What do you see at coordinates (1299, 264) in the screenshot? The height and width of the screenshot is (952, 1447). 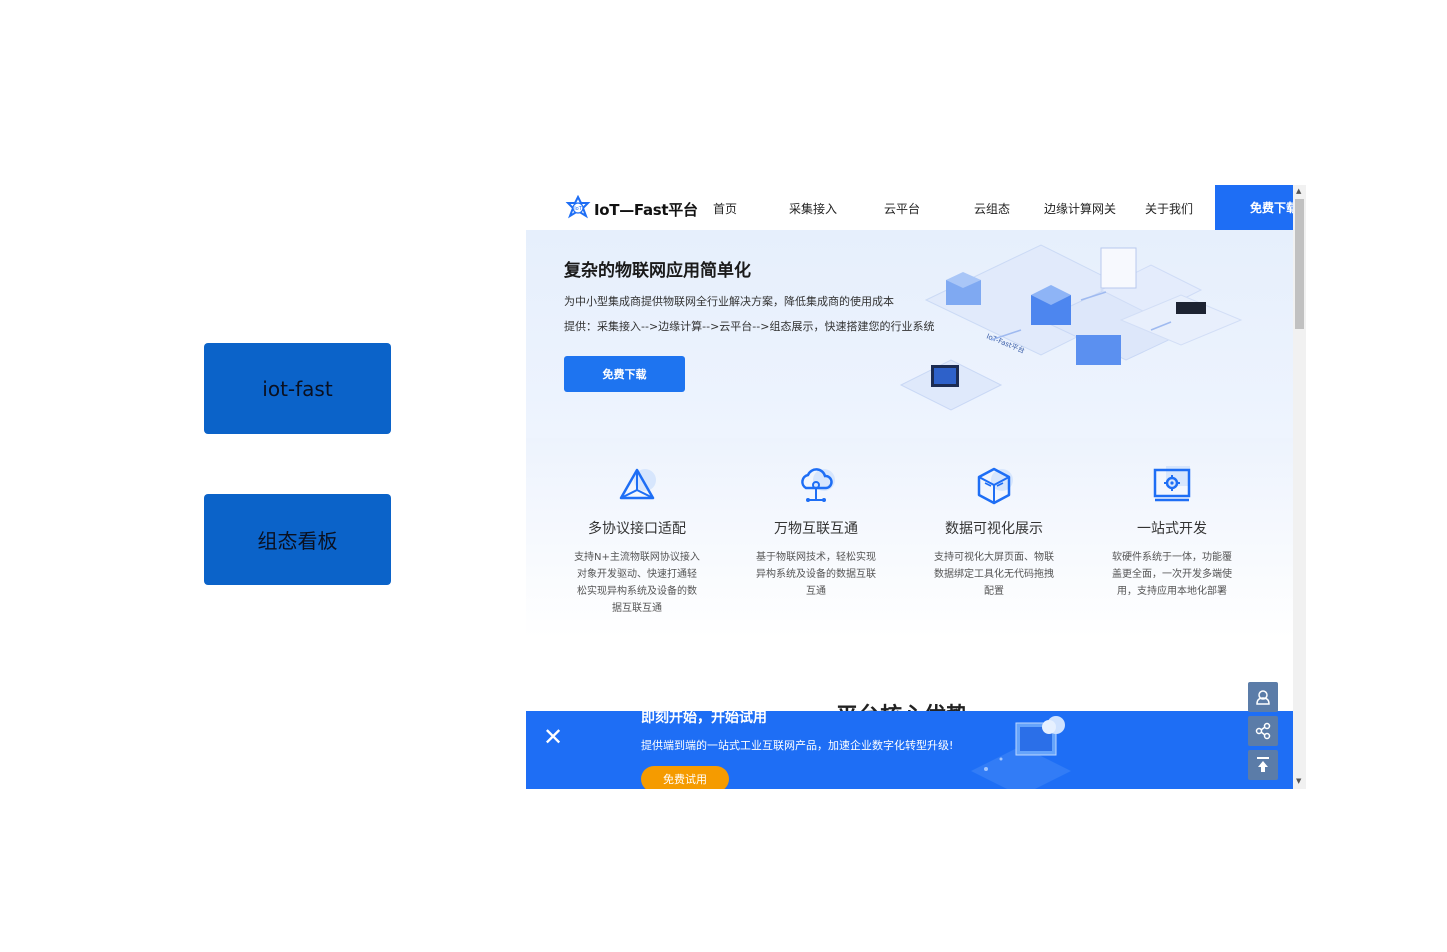 I see `scroll-thumb` at bounding box center [1299, 264].